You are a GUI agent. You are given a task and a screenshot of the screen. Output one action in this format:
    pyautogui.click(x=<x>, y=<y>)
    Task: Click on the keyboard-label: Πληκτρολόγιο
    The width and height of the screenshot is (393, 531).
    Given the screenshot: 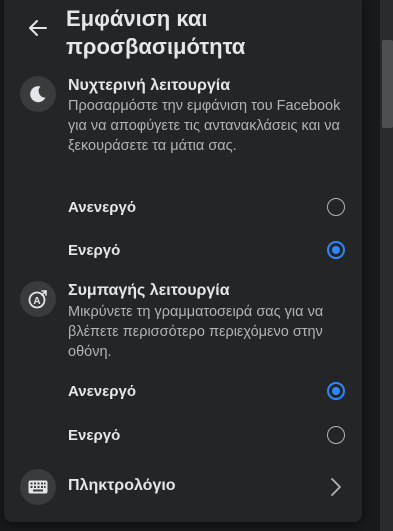 What is the action you would take?
    pyautogui.click(x=122, y=485)
    